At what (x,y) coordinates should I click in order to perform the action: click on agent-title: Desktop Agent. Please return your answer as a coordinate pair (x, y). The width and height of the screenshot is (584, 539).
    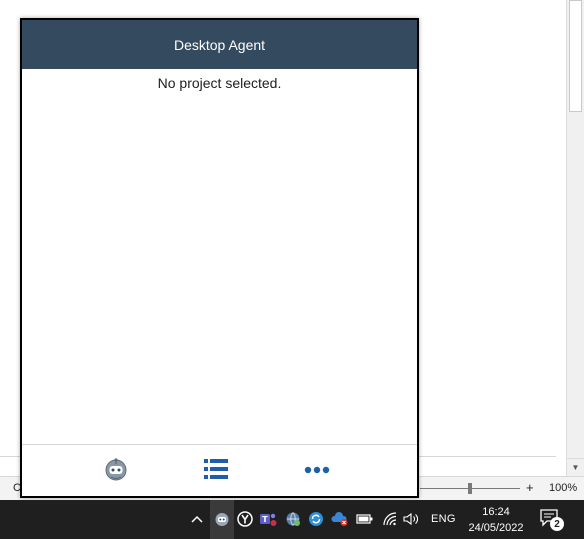
    Looking at the image, I should click on (219, 44).